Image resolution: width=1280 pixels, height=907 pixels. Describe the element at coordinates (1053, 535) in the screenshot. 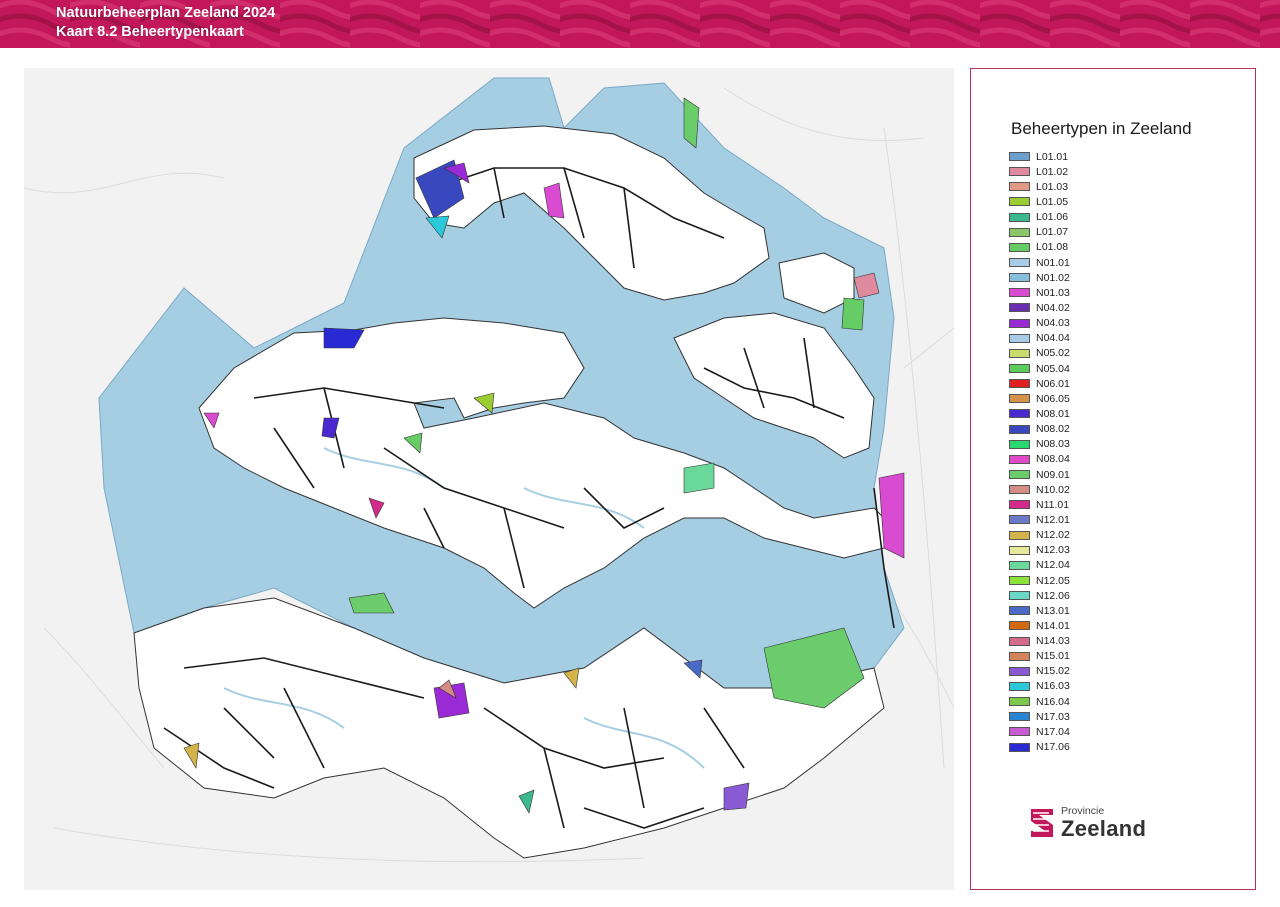

I see `legend-label: N12.02` at that location.